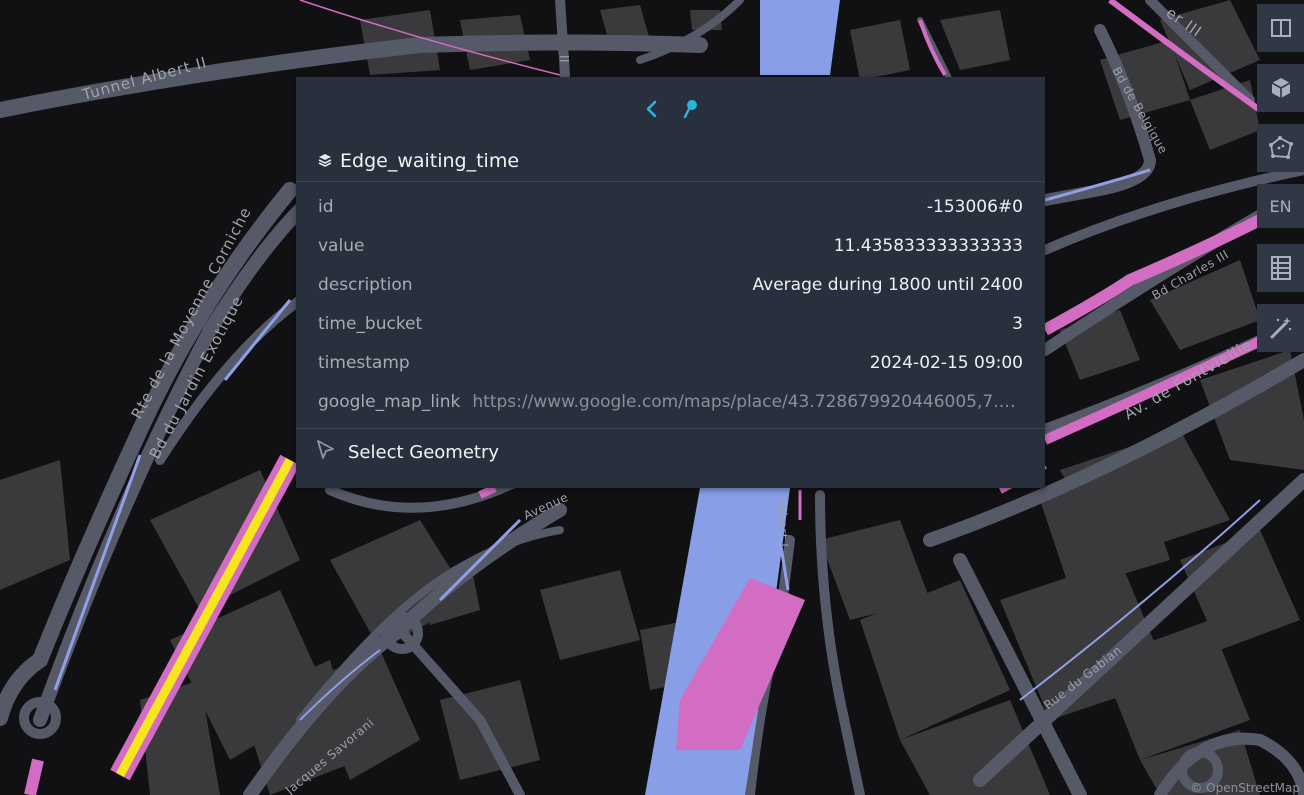  I want to click on map-toolbar: EN, so click(1280, 184).